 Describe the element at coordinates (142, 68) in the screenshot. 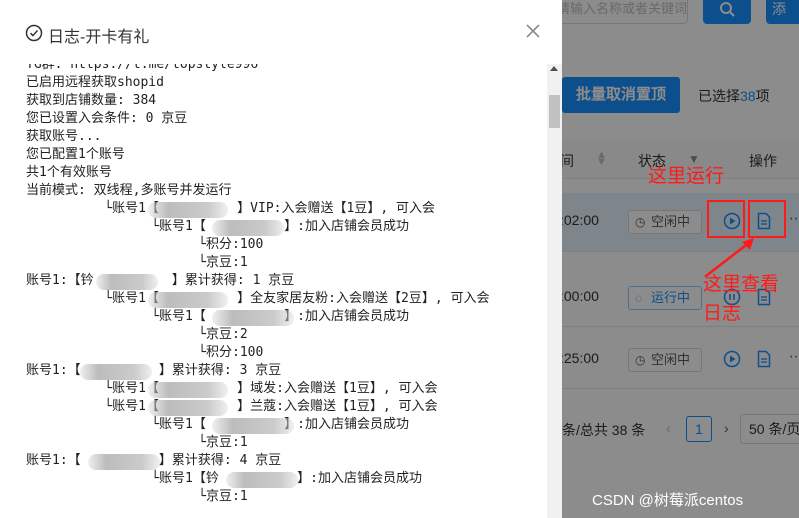

I see `log-line: TG群: https://t.me/topstyle996` at that location.